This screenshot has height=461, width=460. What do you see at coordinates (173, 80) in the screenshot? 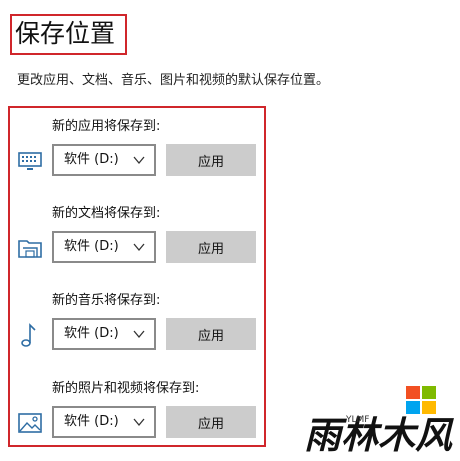
I see `page-description: 更改应用、文档、音乐、图片和视频的默认保存位置。` at bounding box center [173, 80].